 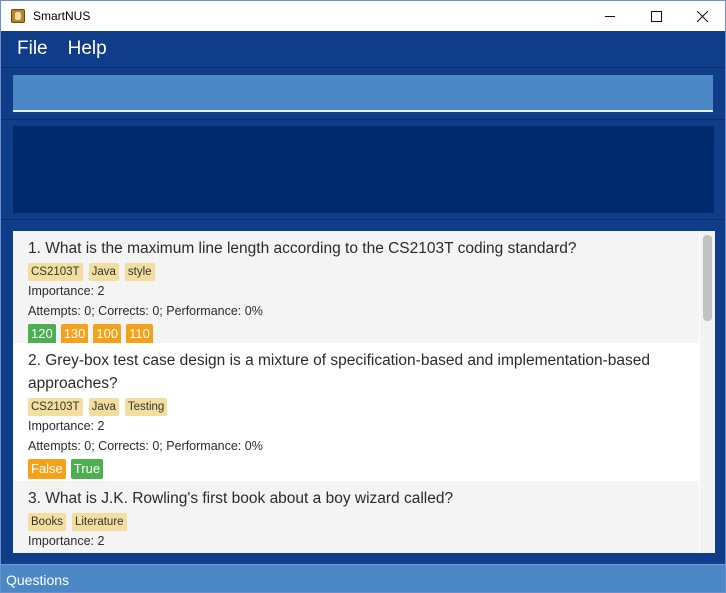 What do you see at coordinates (107, 334) in the screenshot?
I see `option-wrong: 100` at bounding box center [107, 334].